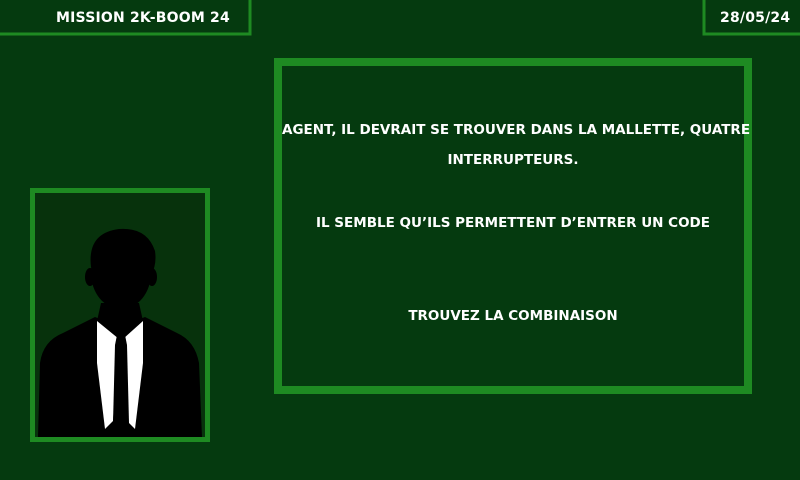 The height and width of the screenshot is (480, 800). I want to click on mission-header-tab: MISSION 2K-BOOM 24, so click(126, 18).